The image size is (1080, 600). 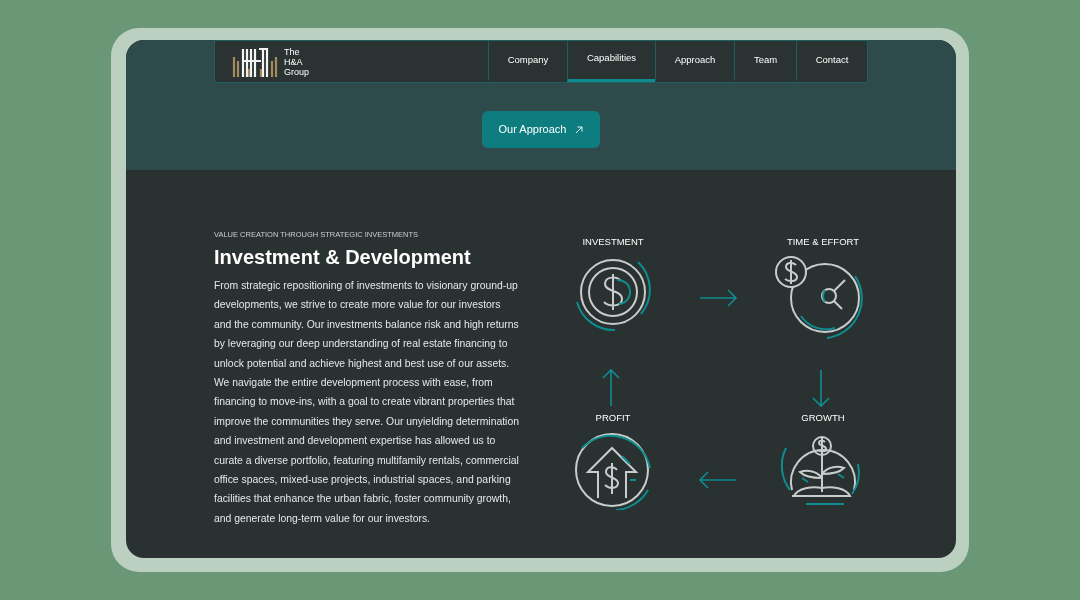 What do you see at coordinates (765, 61) in the screenshot?
I see `nav-link: Team` at bounding box center [765, 61].